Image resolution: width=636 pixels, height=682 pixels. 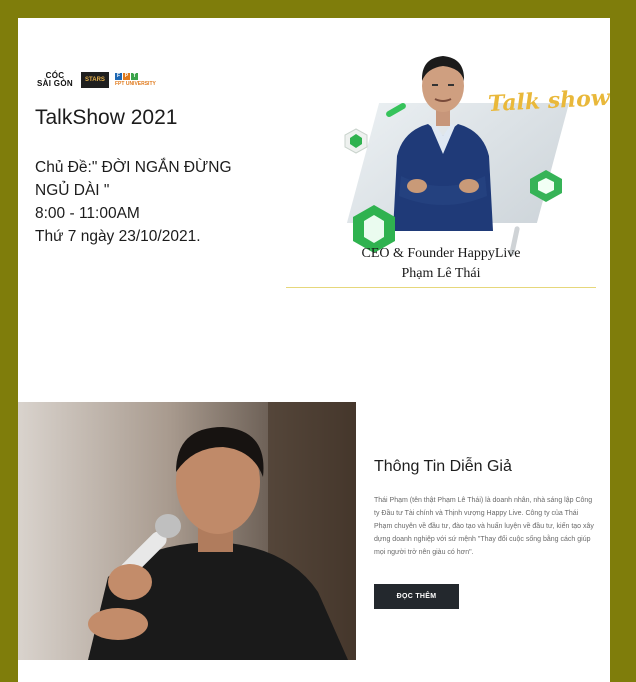 I want to click on right-gem-icon, so click(x=546, y=186).